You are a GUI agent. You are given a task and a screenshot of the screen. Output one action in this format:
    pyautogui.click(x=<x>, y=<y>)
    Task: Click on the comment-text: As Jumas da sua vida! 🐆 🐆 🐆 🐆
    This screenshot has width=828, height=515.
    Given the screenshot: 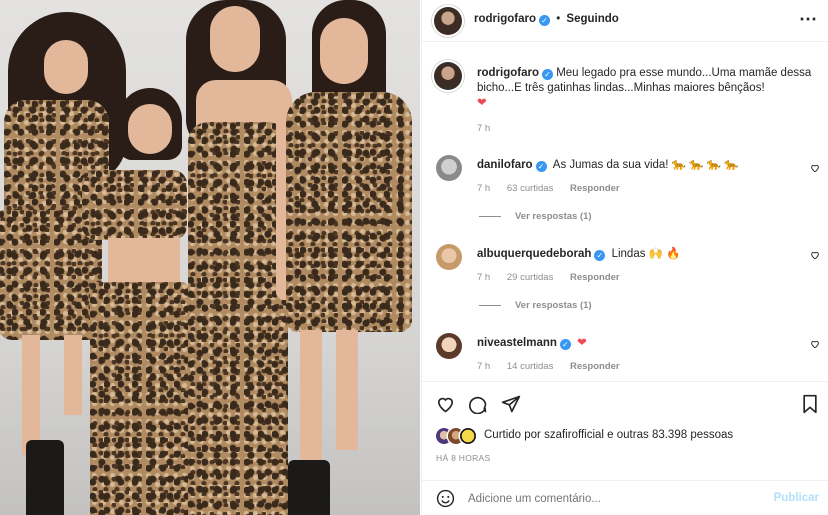 What is the action you would take?
    pyautogui.click(x=645, y=165)
    